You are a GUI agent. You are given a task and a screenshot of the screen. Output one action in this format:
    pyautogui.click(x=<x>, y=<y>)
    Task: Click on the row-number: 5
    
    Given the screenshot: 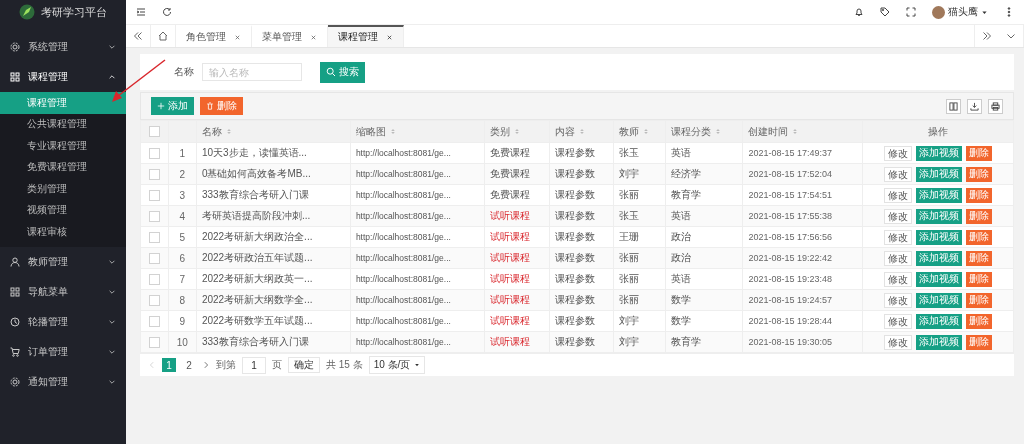 What is the action you would take?
    pyautogui.click(x=182, y=237)
    